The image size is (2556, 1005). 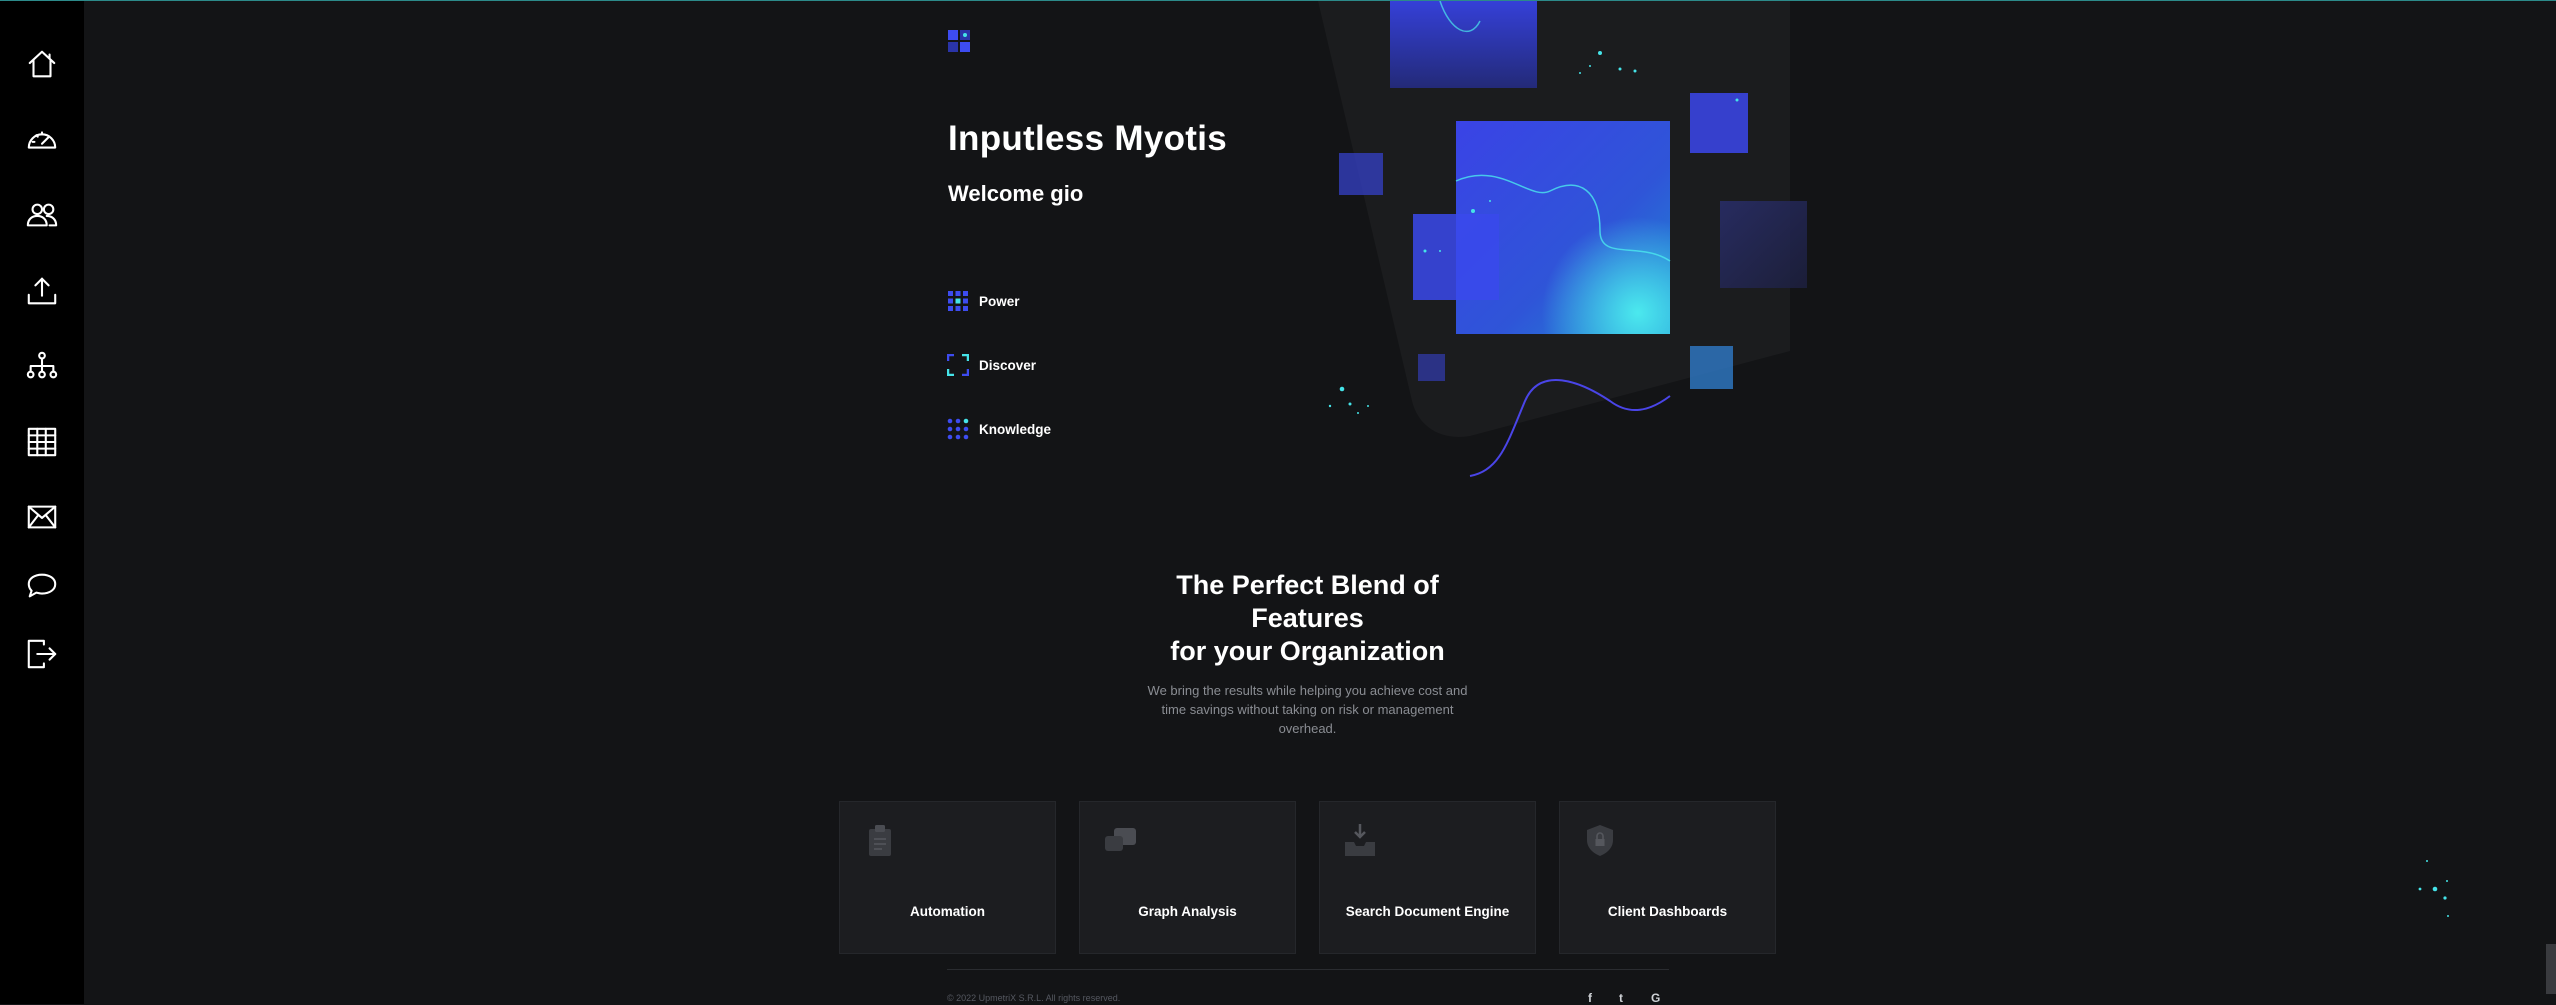 I want to click on card-title: Client Dashboards, so click(x=1667, y=911).